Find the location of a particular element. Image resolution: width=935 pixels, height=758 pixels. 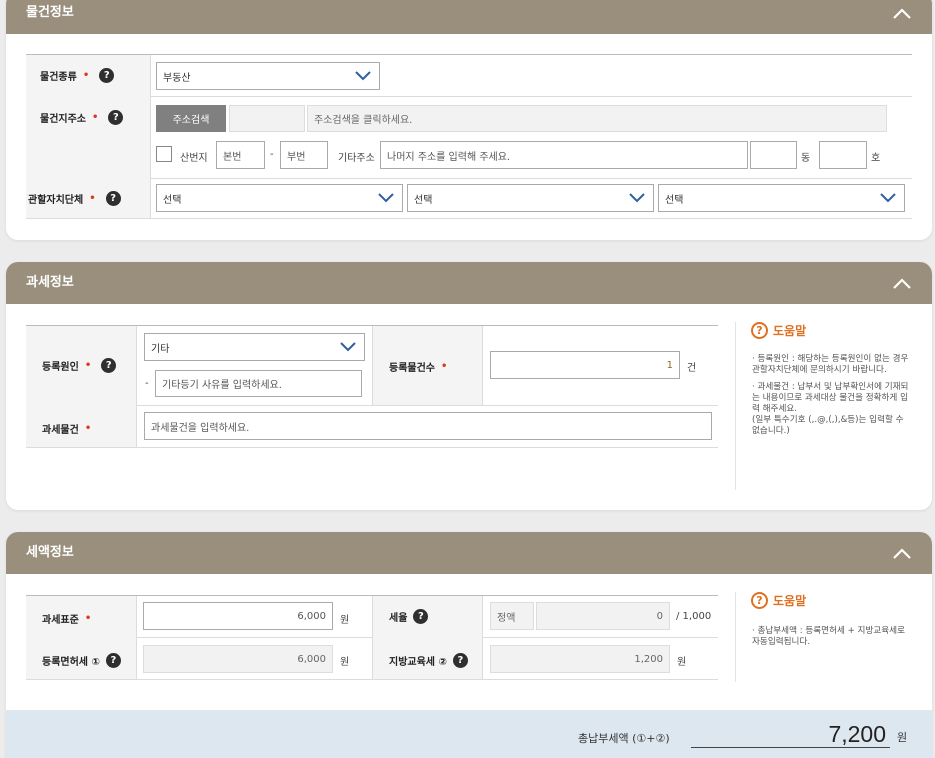

reason-label: 등록원인 •? is located at coordinates (79, 365).